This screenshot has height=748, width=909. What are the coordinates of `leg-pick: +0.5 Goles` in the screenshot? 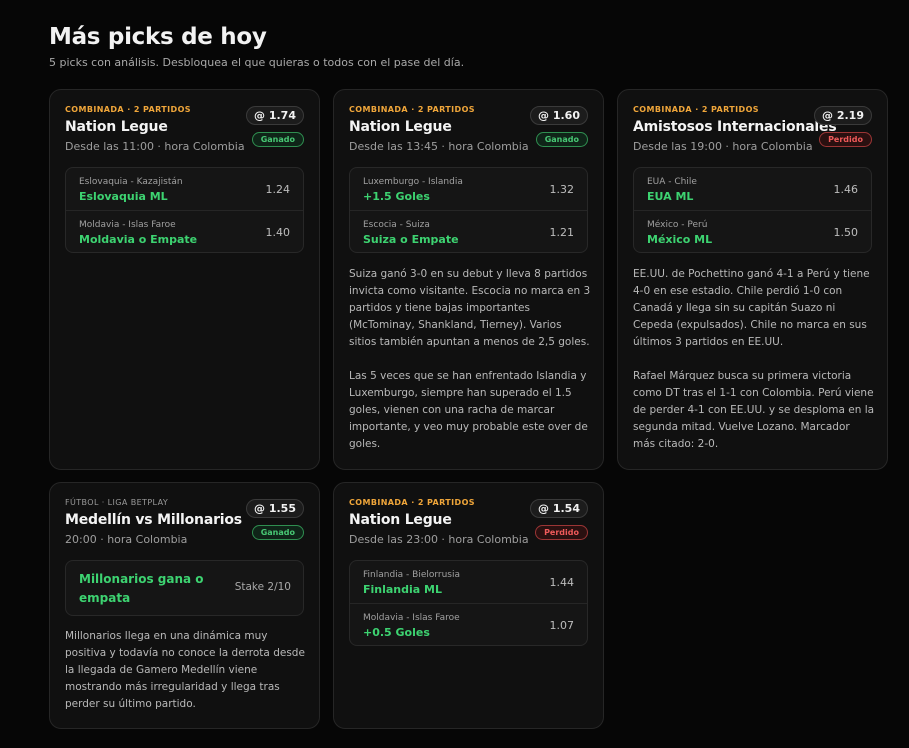 It's located at (396, 632).